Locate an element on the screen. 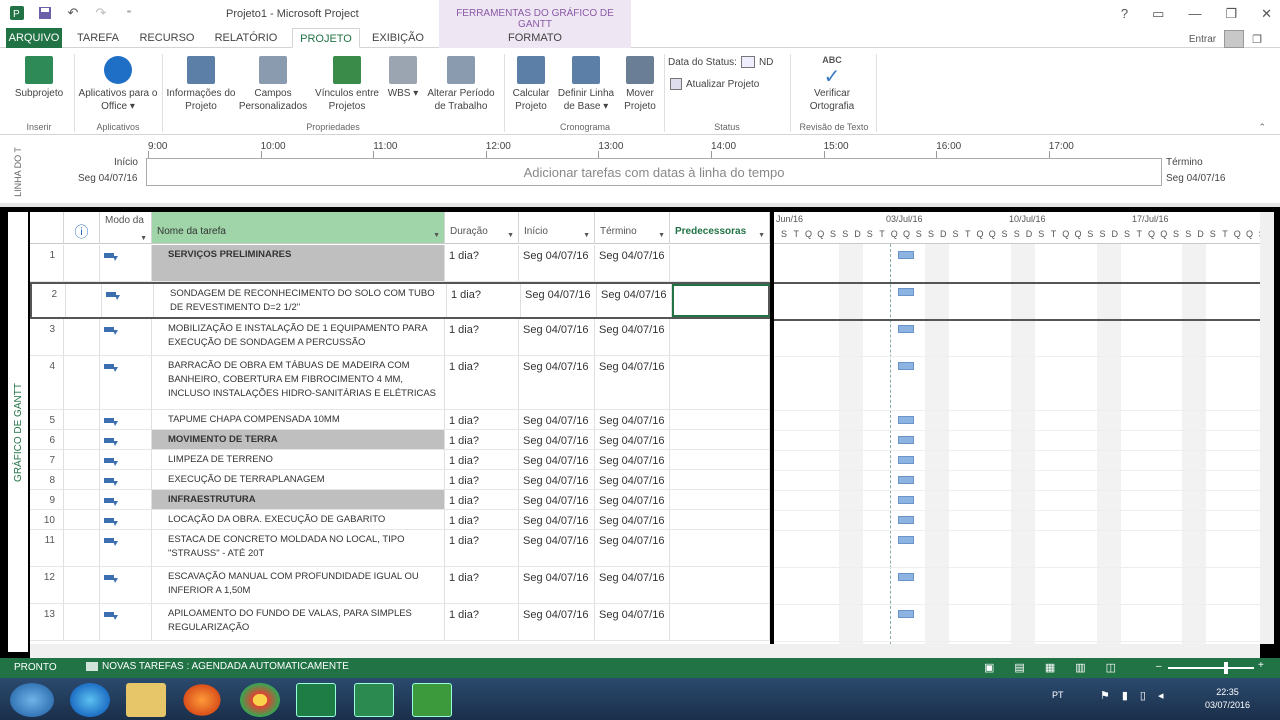  project-info-button: Informações do Projeto is located at coordinates (201, 84).